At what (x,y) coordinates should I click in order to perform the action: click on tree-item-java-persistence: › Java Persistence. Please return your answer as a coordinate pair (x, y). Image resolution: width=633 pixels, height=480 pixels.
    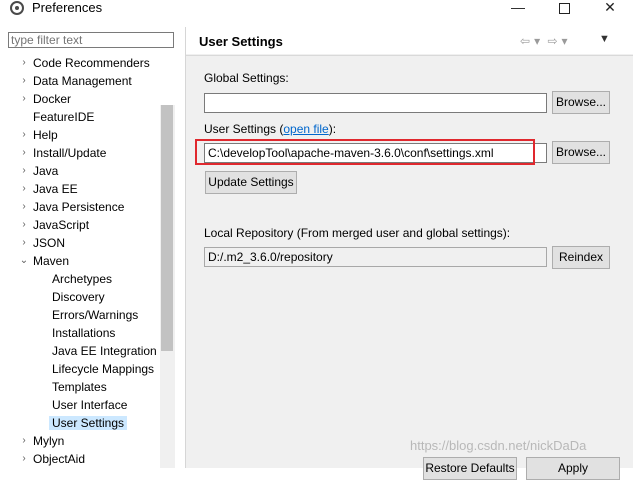
    Looking at the image, I should click on (73, 207).